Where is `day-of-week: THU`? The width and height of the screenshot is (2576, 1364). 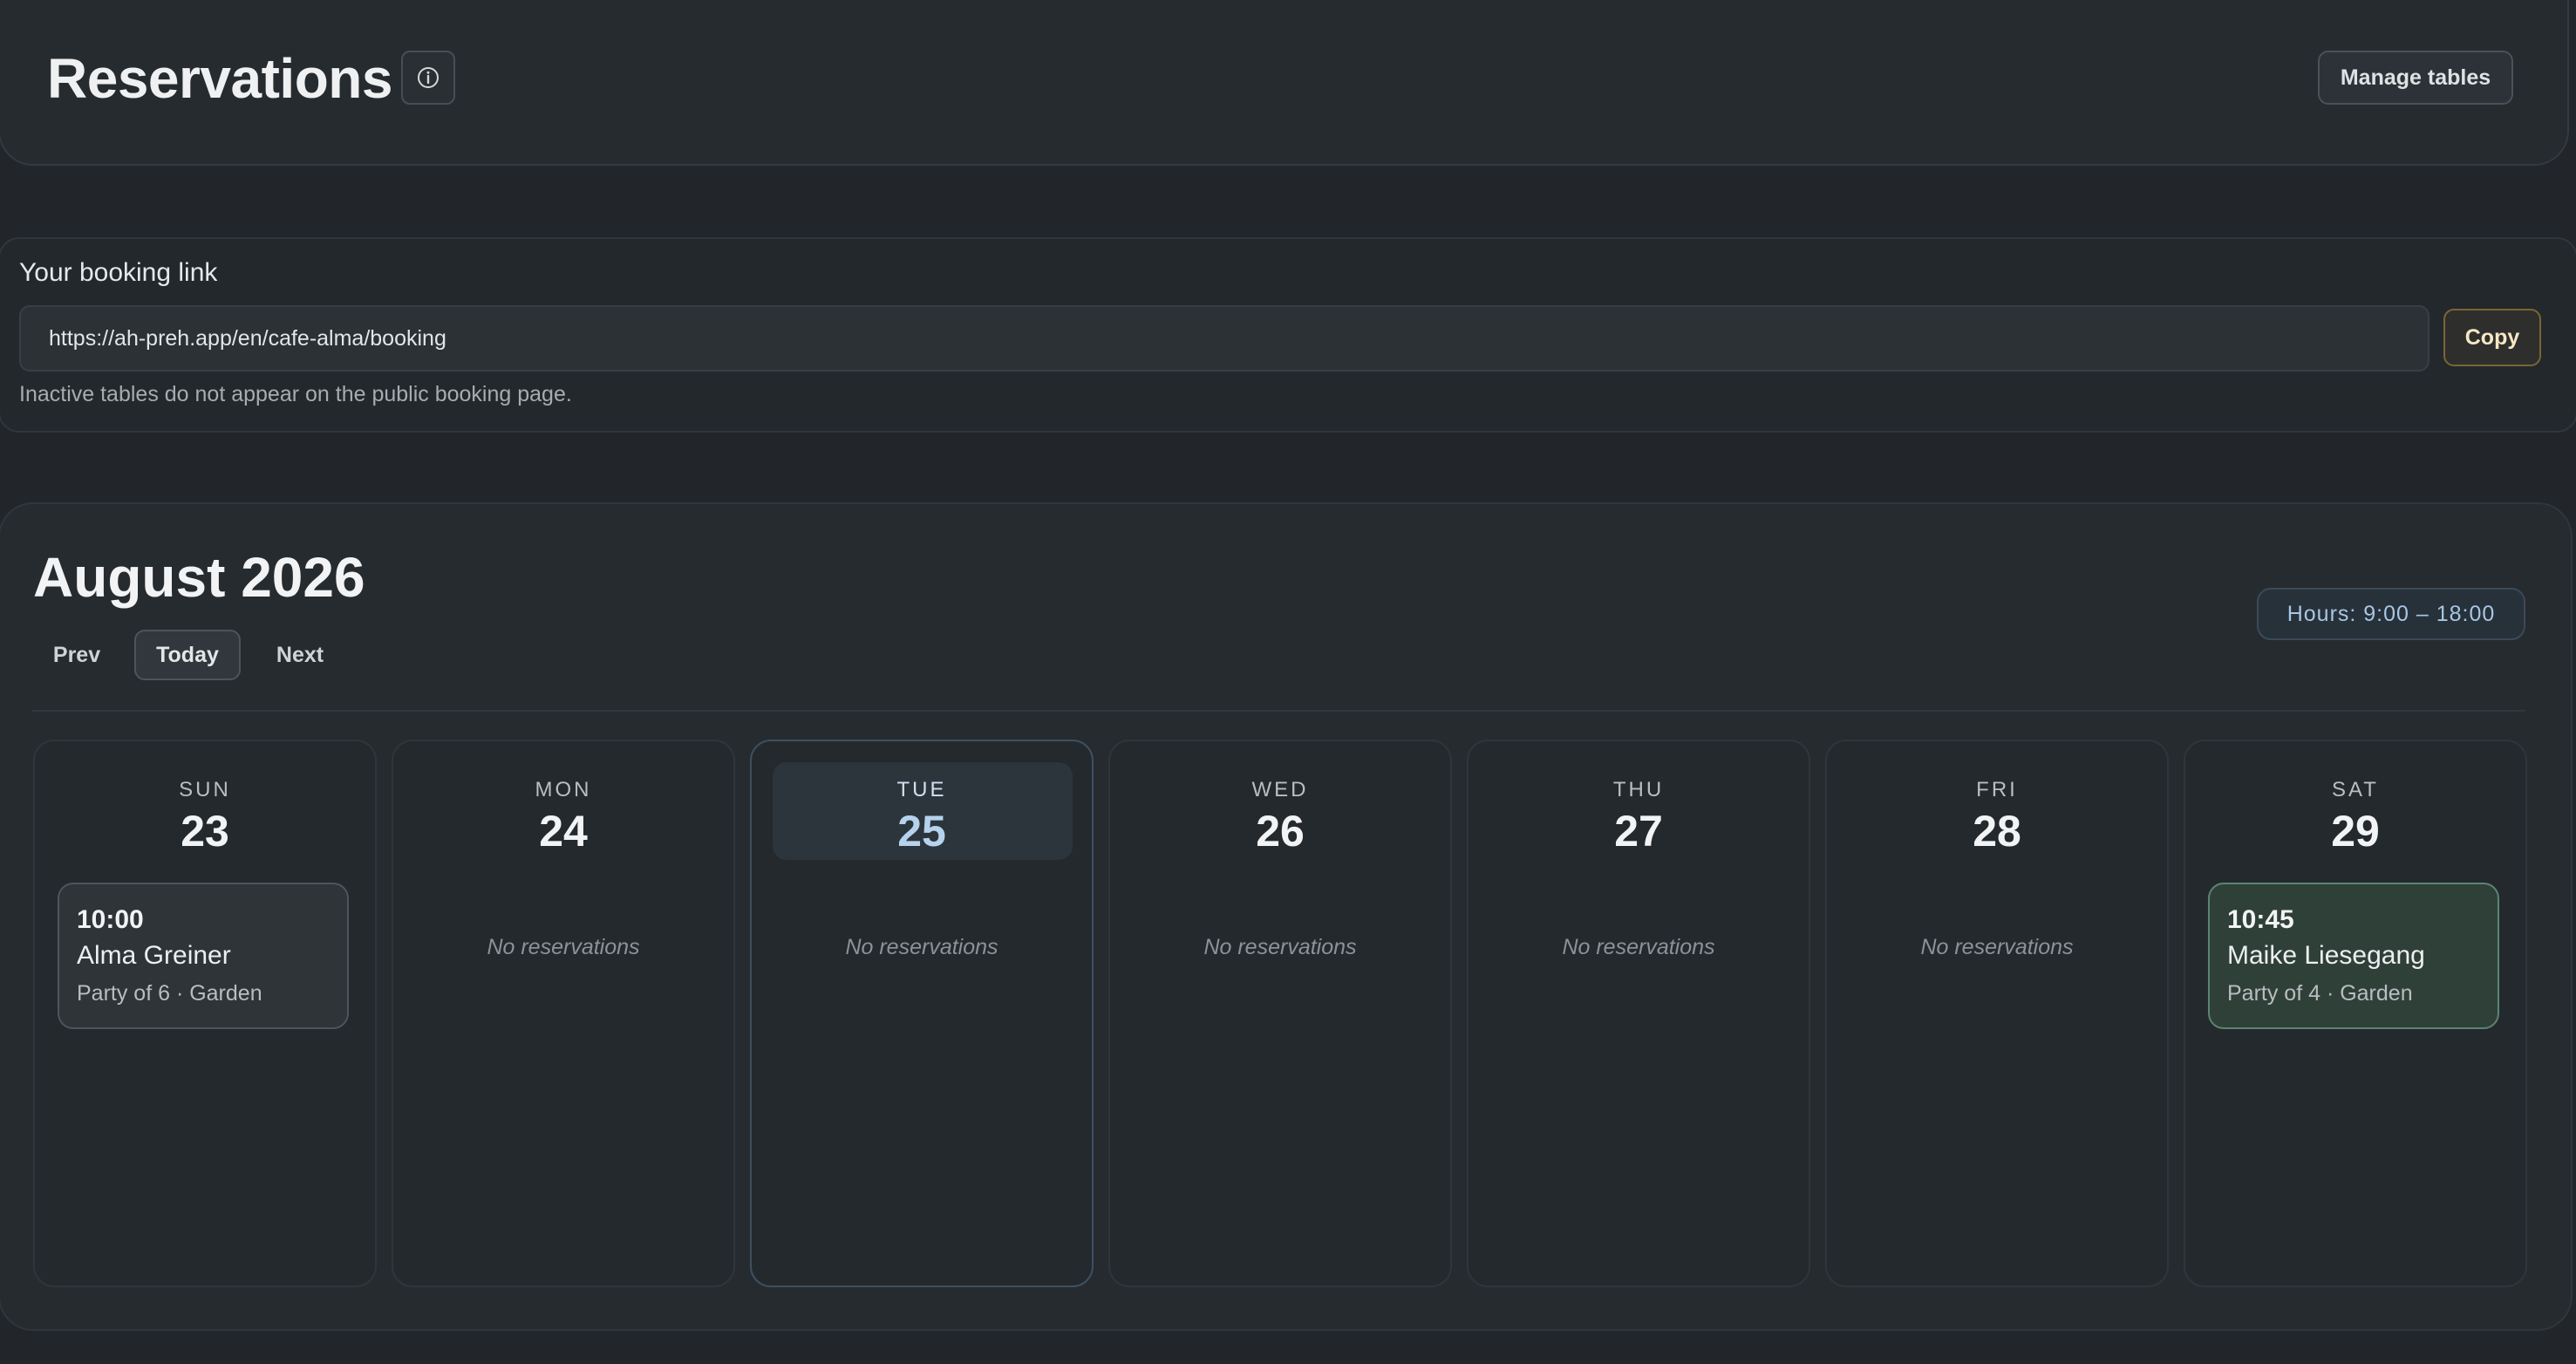
day-of-week: THU is located at coordinates (1639, 790).